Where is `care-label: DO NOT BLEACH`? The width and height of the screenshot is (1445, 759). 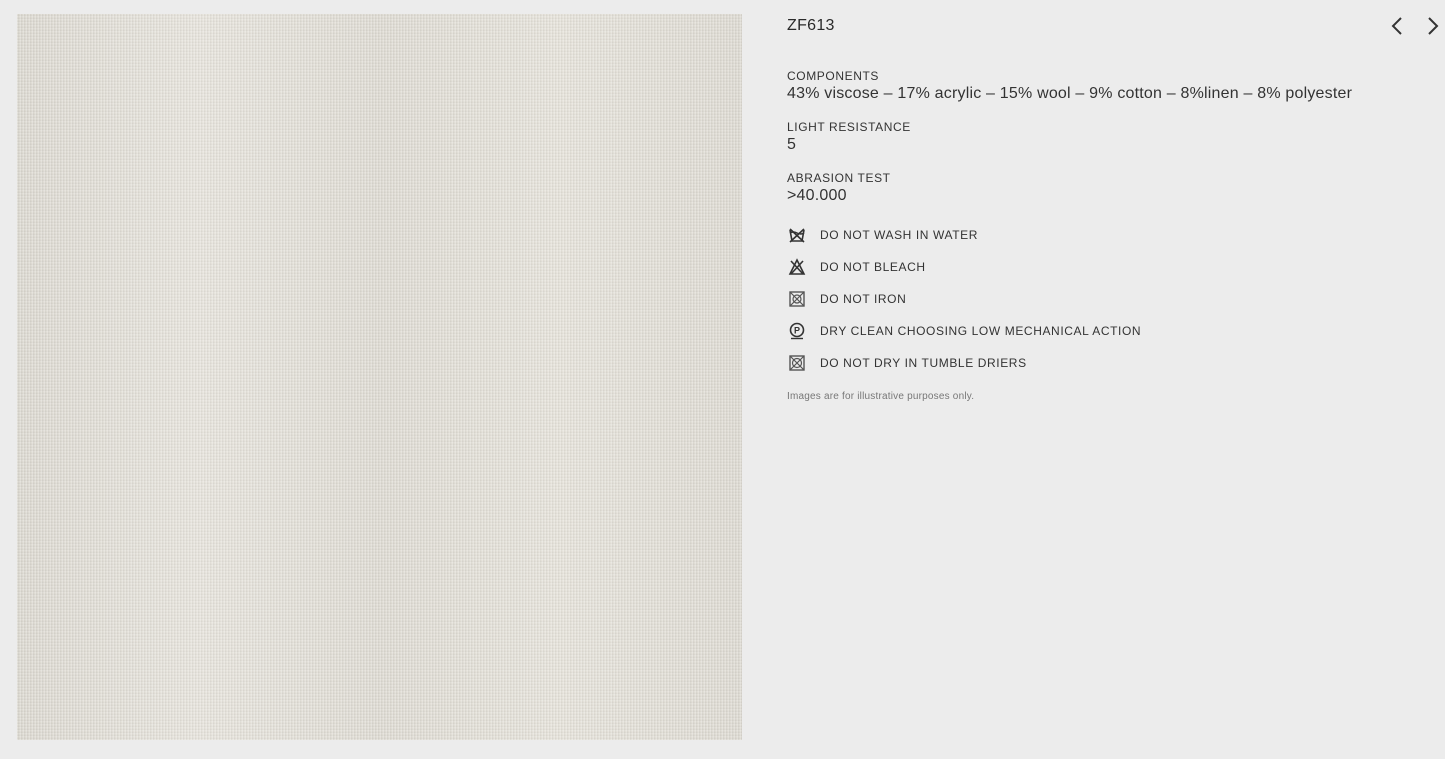 care-label: DO NOT BLEACH is located at coordinates (873, 267).